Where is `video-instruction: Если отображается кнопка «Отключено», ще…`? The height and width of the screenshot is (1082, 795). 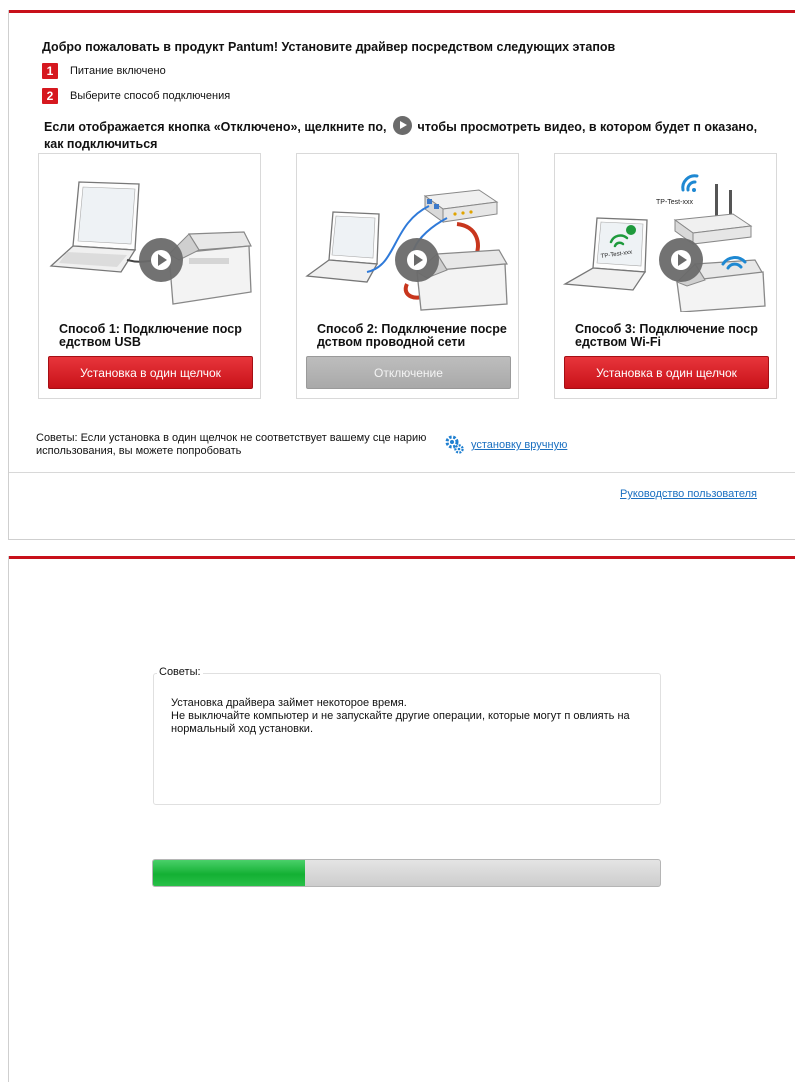
video-instruction: Если отображается кнопка «Отключено», ще… is located at coordinates (404, 133).